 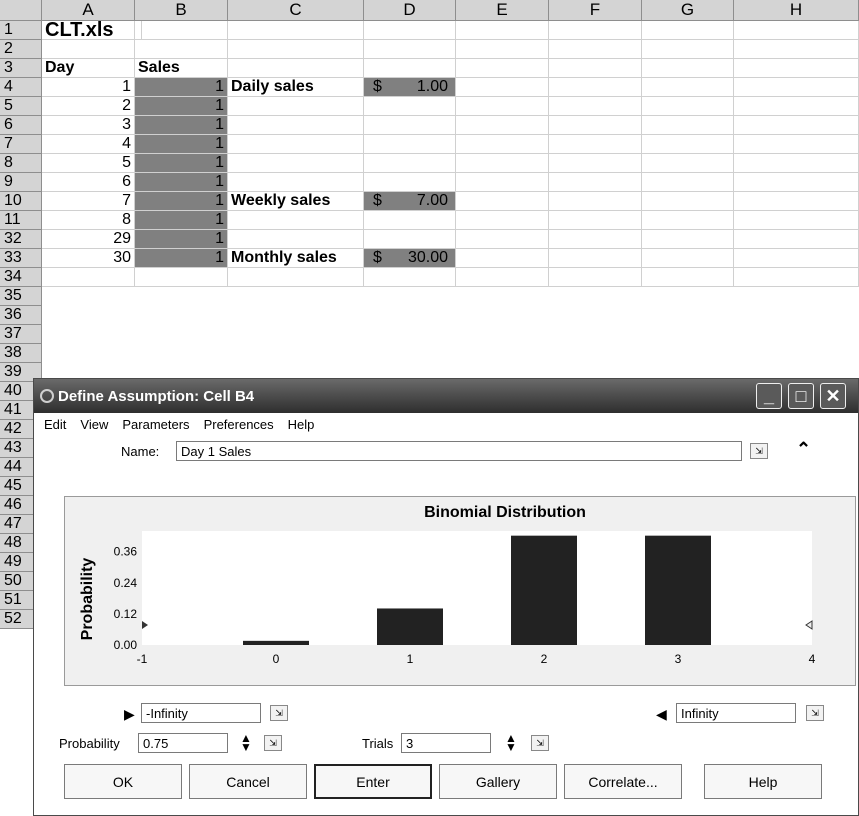 I want to click on column-header-e: E, so click(x=502, y=10).